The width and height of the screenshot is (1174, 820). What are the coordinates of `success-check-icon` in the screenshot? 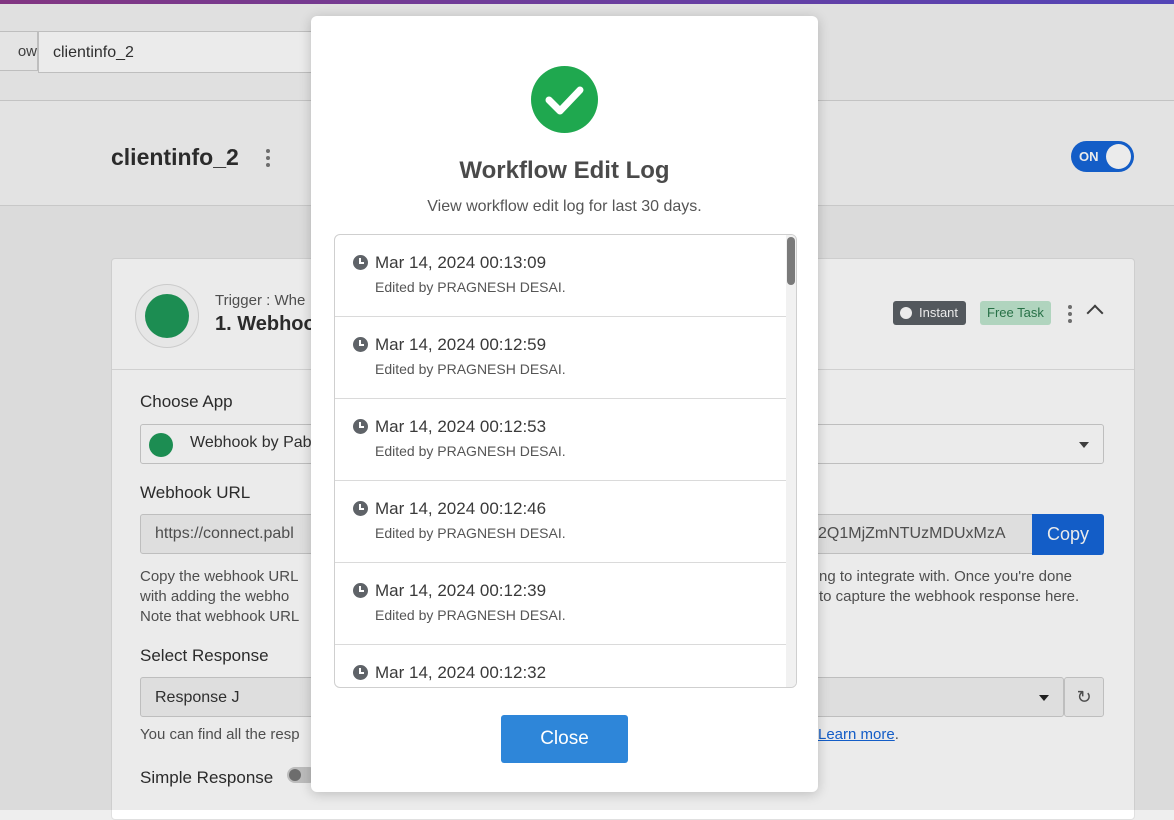 It's located at (564, 99).